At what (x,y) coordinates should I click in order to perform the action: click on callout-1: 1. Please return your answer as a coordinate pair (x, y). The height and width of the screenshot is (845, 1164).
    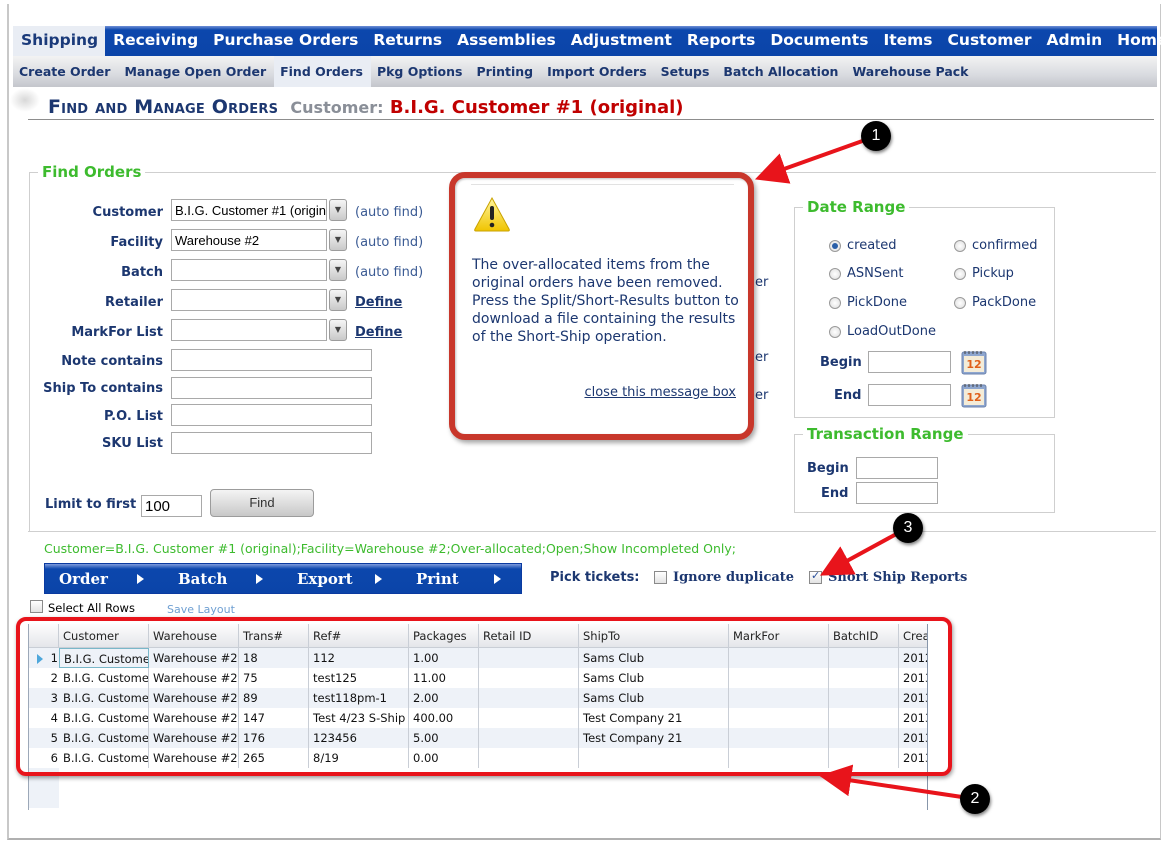
    Looking at the image, I should click on (876, 136).